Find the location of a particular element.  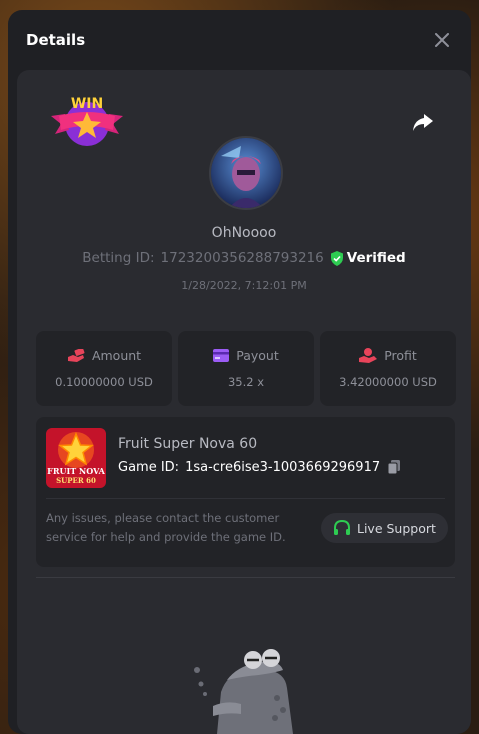

thumb-title-line2: SUPER 60 is located at coordinates (76, 480).